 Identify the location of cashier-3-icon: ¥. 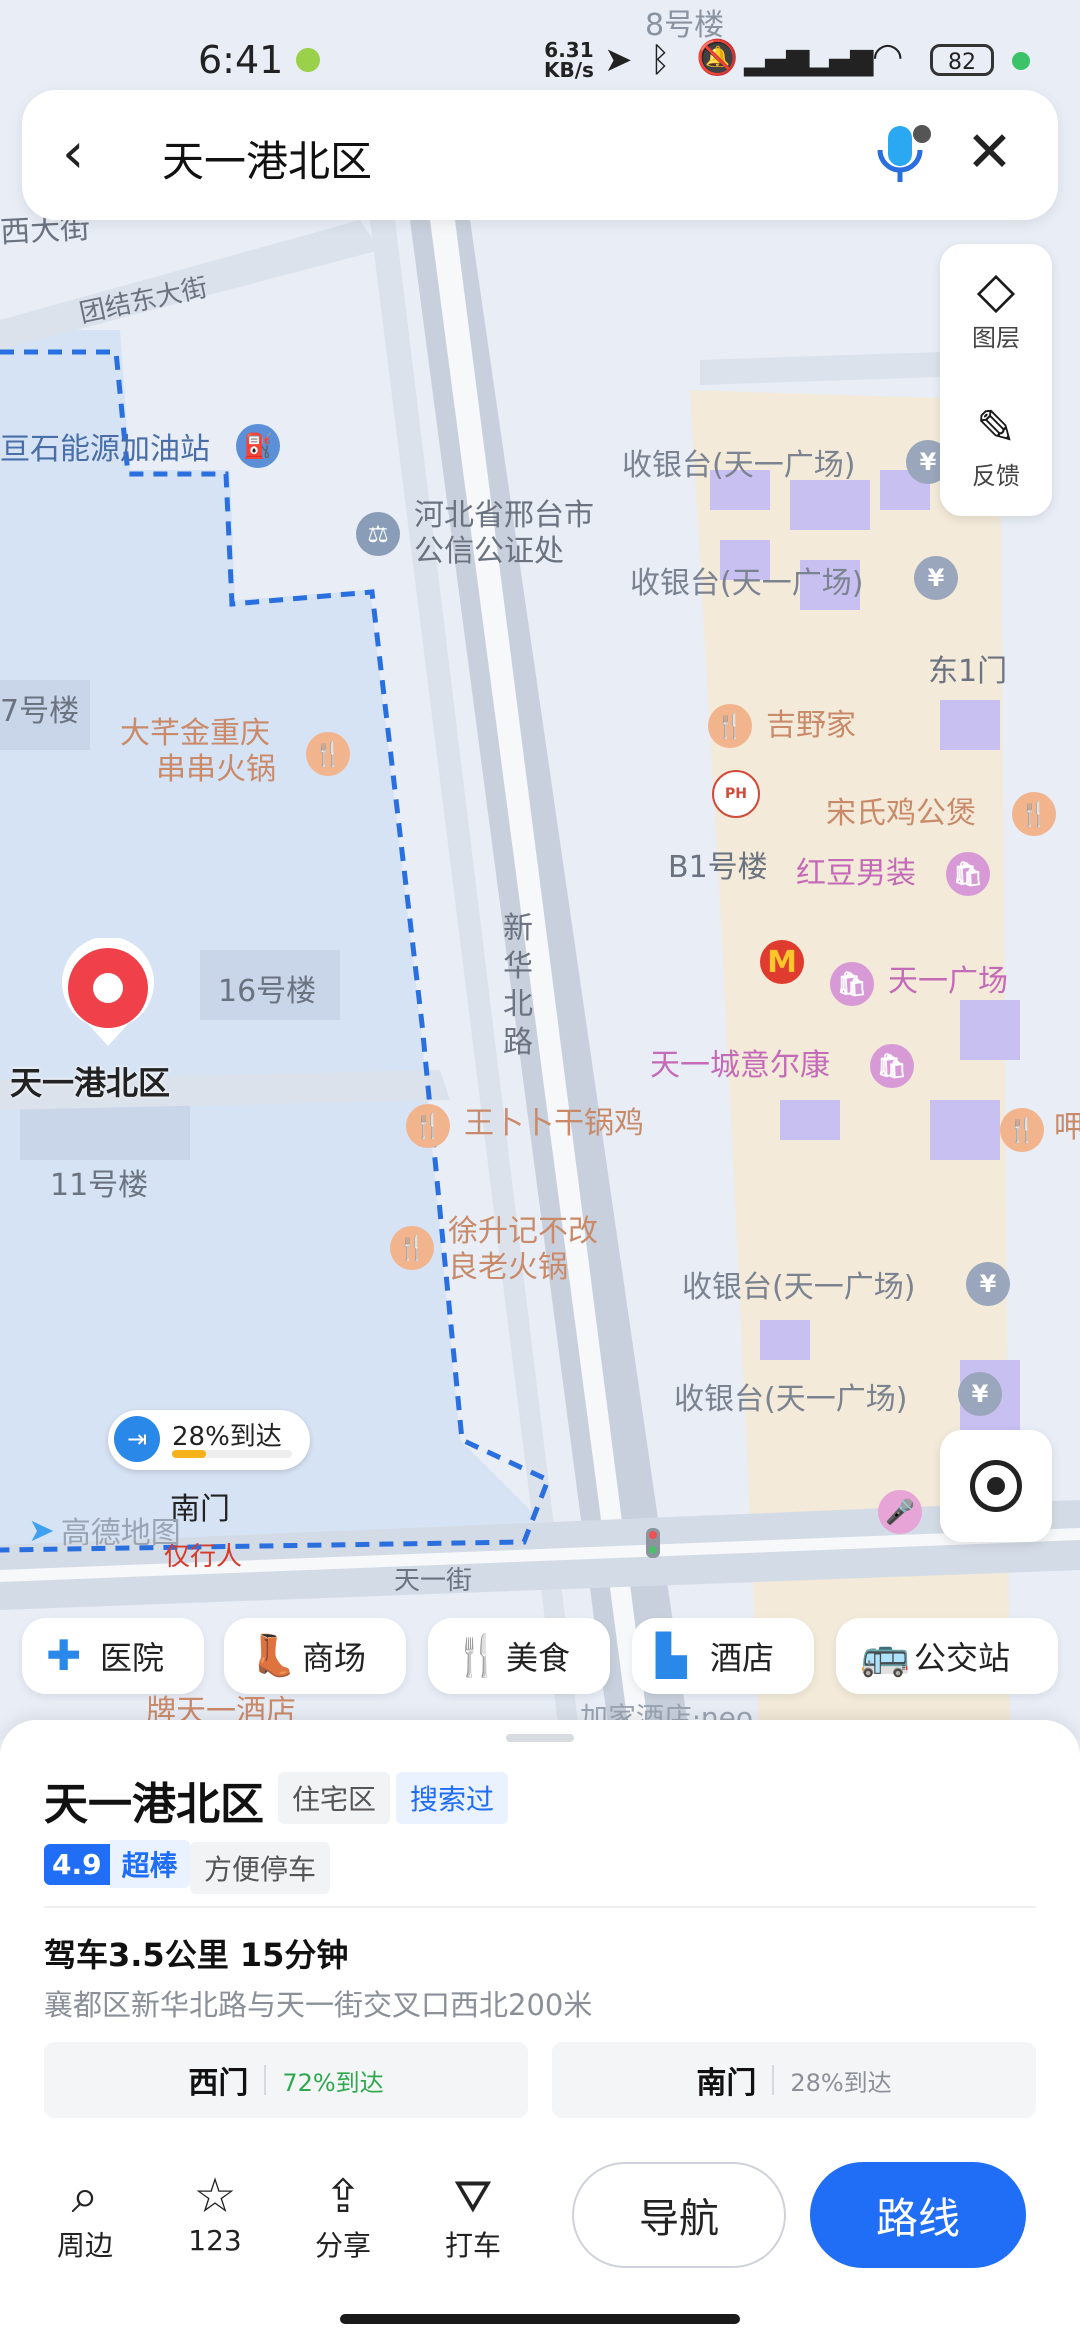
(988, 1284).